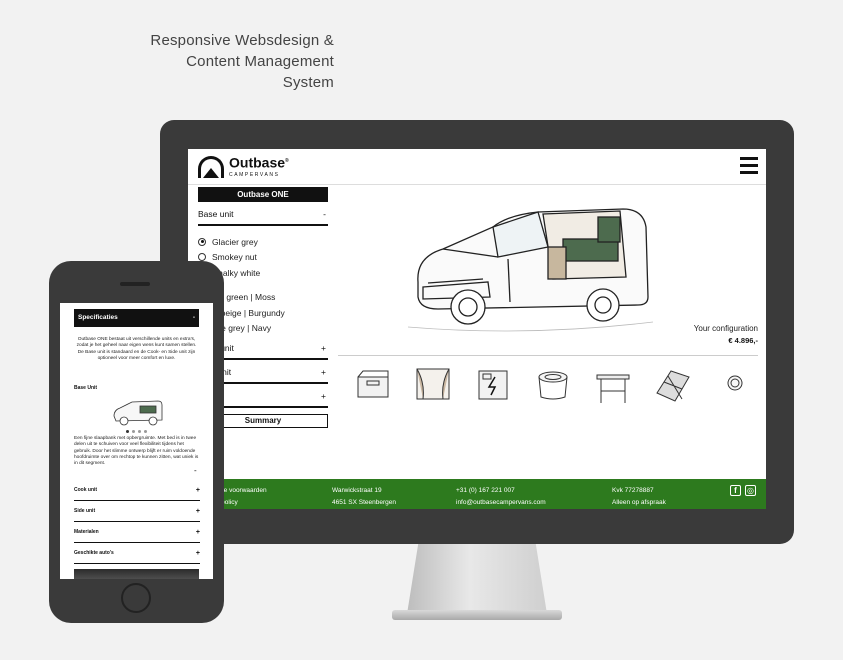  What do you see at coordinates (743, 340) in the screenshot?
I see `config-price: € 4.896,-` at bounding box center [743, 340].